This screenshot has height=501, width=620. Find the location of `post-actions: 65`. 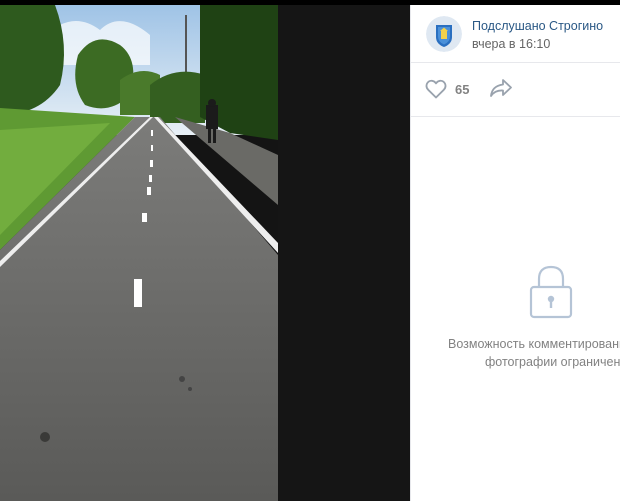

post-actions: 65 is located at coordinates (515, 90).